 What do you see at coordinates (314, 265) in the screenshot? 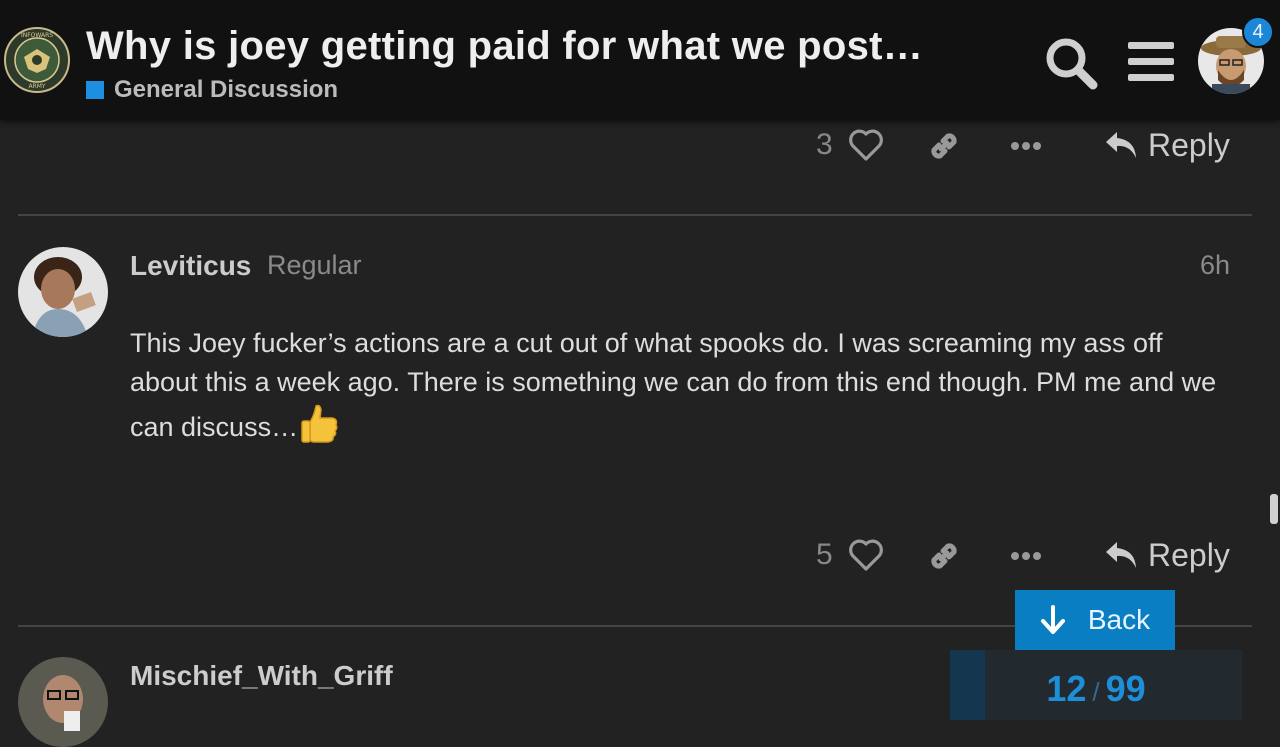
I see `post-user-title: Regular` at bounding box center [314, 265].